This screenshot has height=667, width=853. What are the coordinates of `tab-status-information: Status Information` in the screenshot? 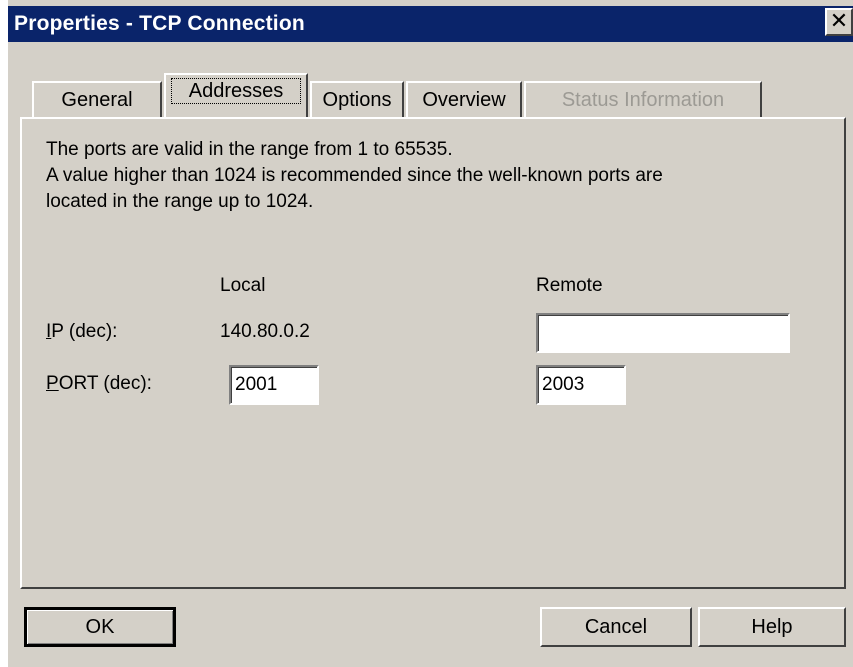 It's located at (643, 99).